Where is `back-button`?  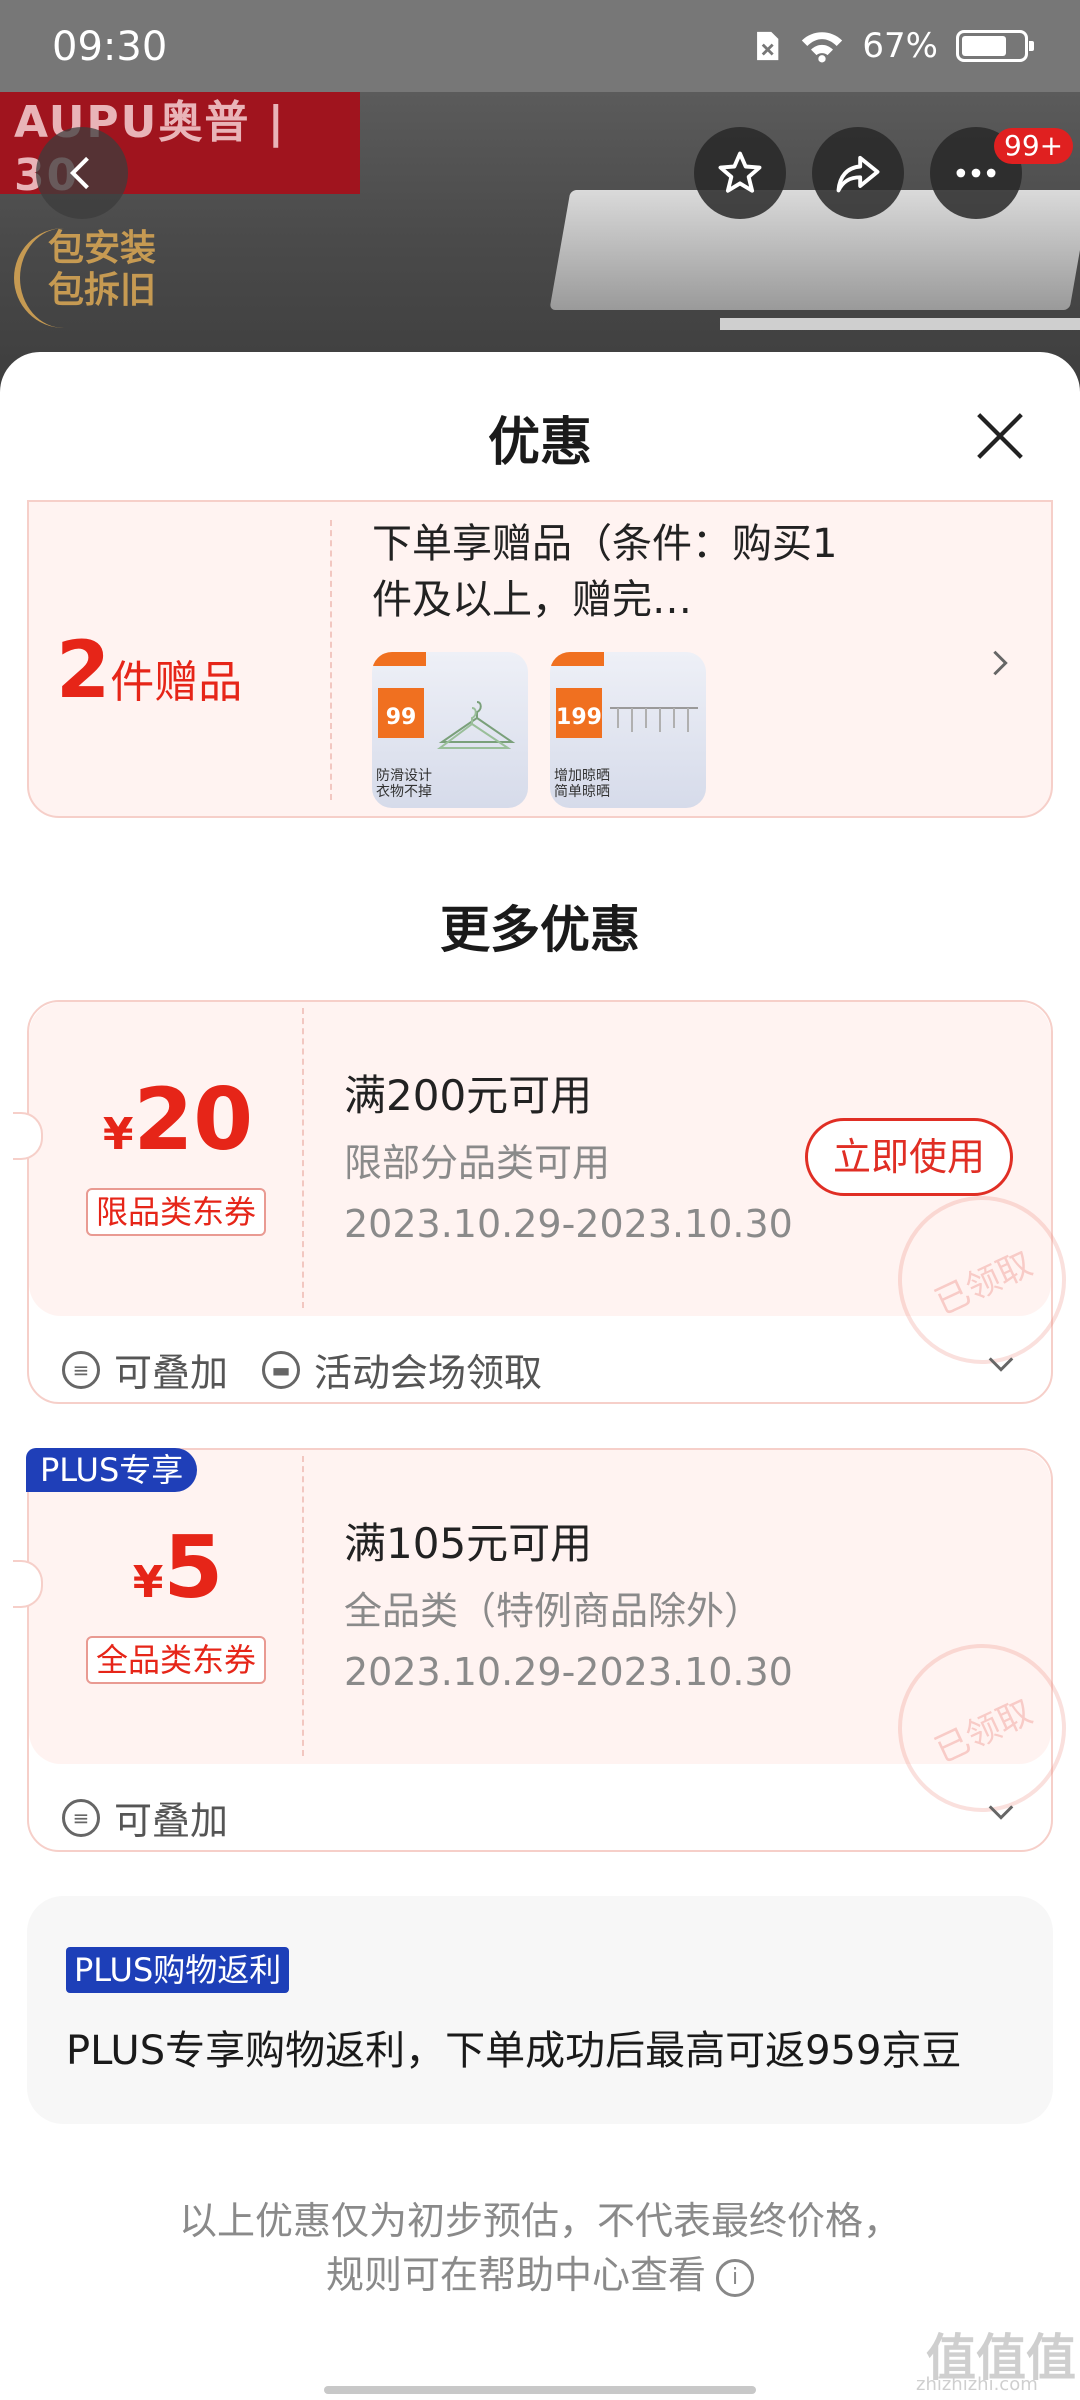
back-button is located at coordinates (82, 173).